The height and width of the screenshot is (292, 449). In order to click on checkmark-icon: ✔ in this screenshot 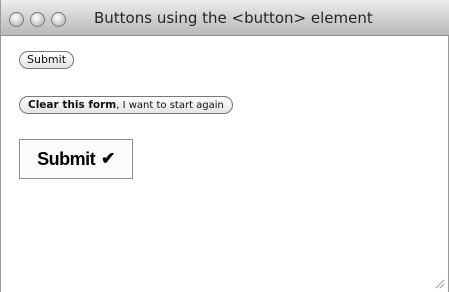, I will do `click(108, 158)`.